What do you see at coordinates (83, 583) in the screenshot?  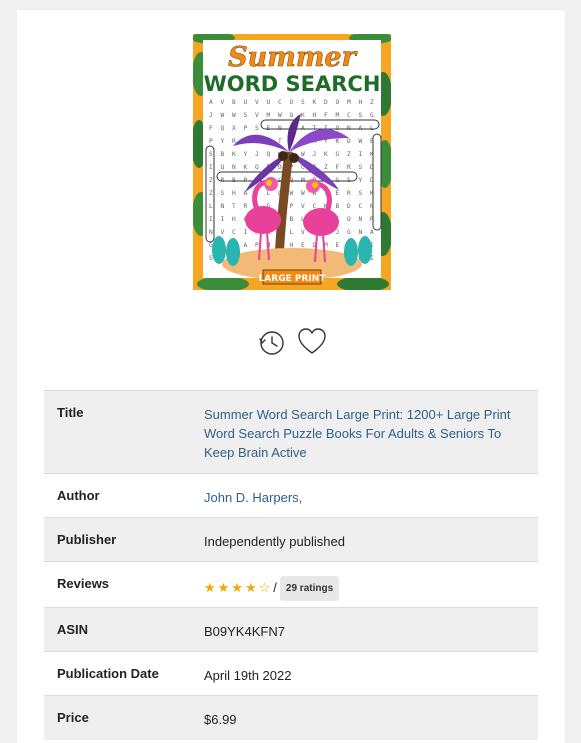 I see `reviews-label: Reviews` at bounding box center [83, 583].